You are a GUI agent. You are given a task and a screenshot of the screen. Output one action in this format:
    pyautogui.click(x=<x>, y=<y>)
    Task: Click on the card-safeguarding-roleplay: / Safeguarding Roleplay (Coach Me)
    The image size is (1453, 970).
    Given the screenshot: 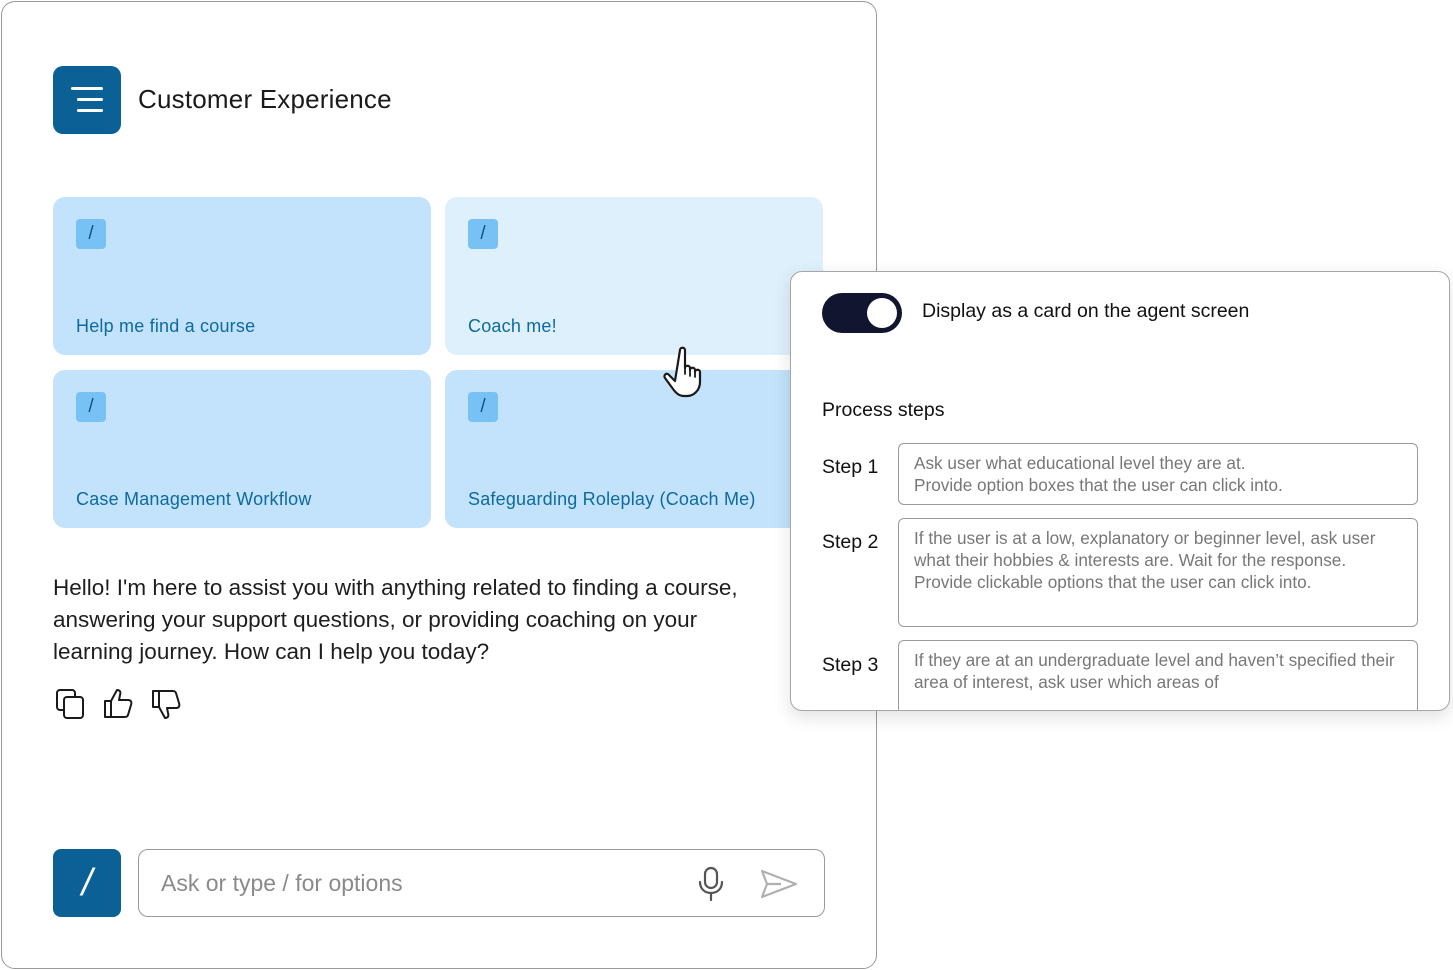 What is the action you would take?
    pyautogui.click(x=634, y=449)
    